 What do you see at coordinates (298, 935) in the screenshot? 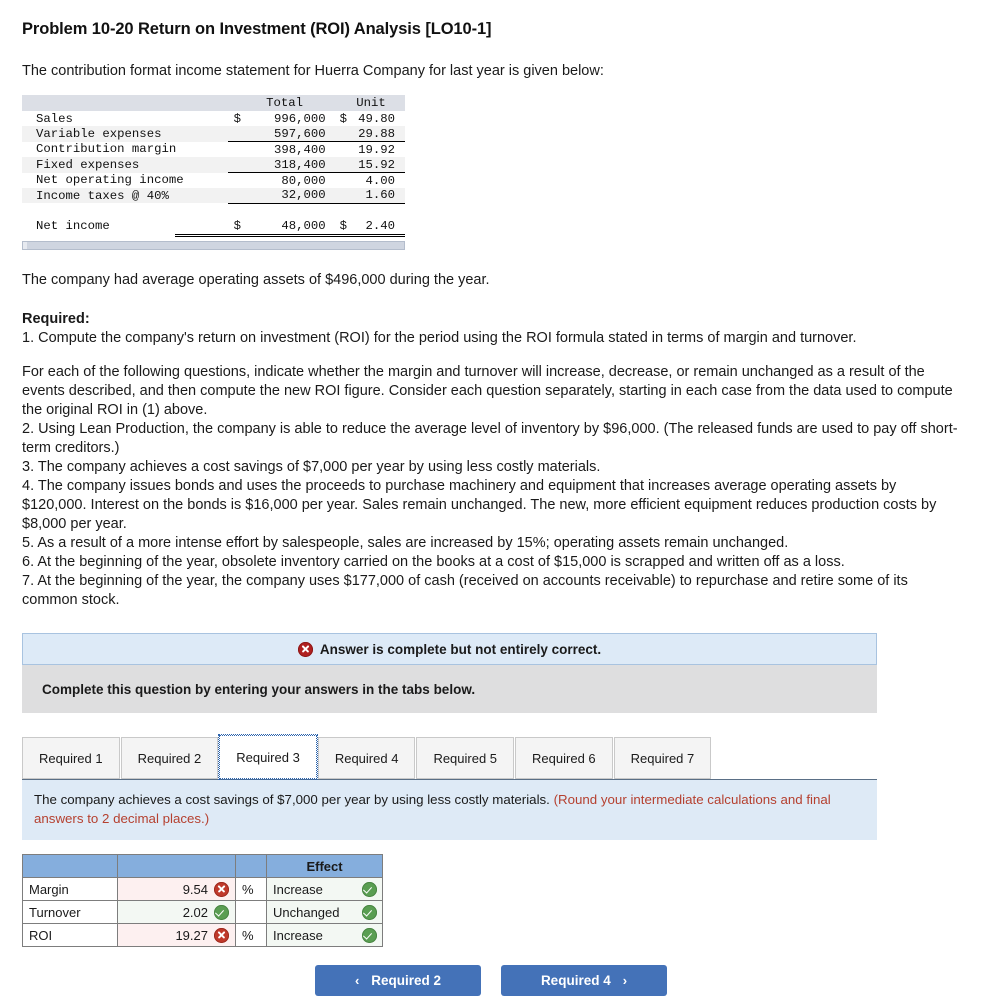
I see `roi-effect: Increase` at bounding box center [298, 935].